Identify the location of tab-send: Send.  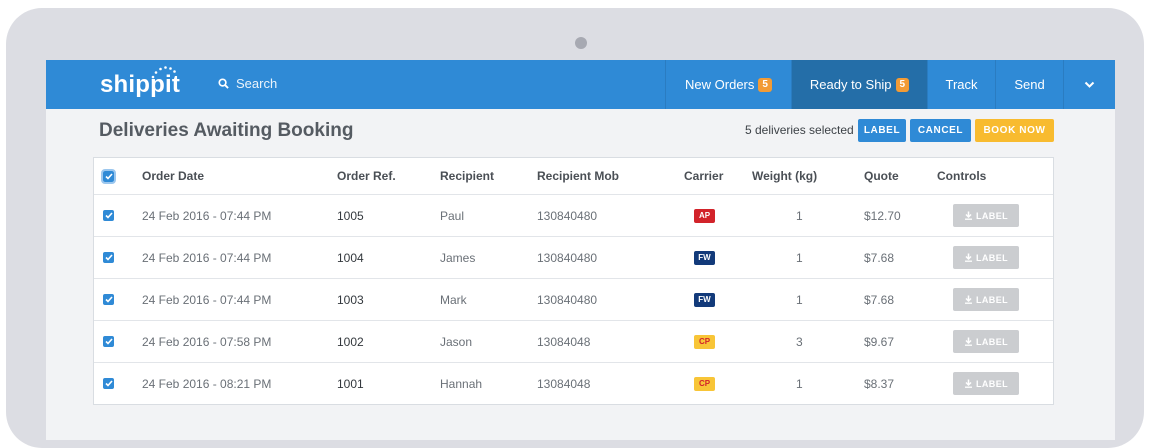
(1029, 84).